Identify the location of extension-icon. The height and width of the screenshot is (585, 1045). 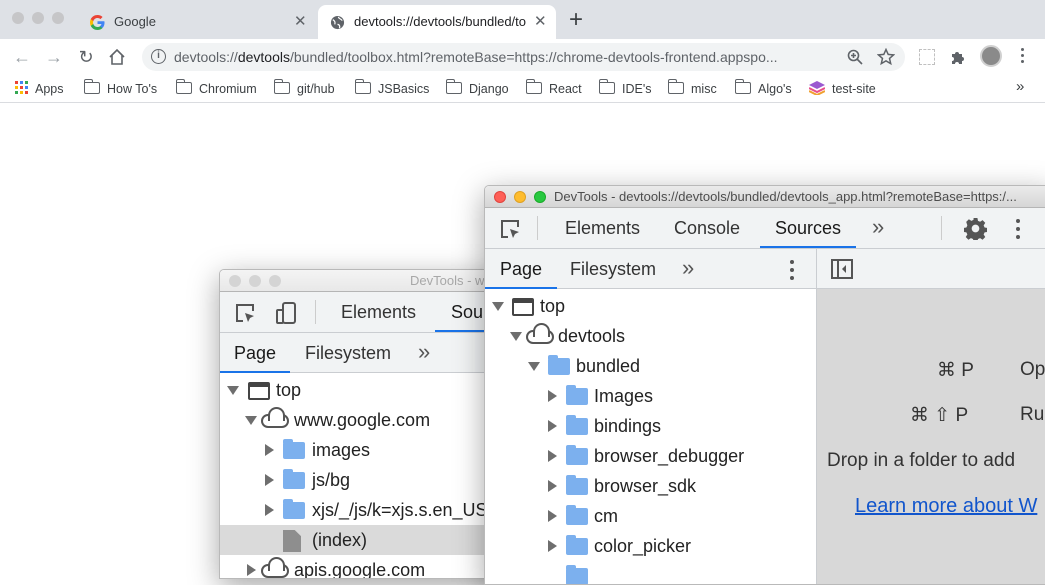
(927, 57).